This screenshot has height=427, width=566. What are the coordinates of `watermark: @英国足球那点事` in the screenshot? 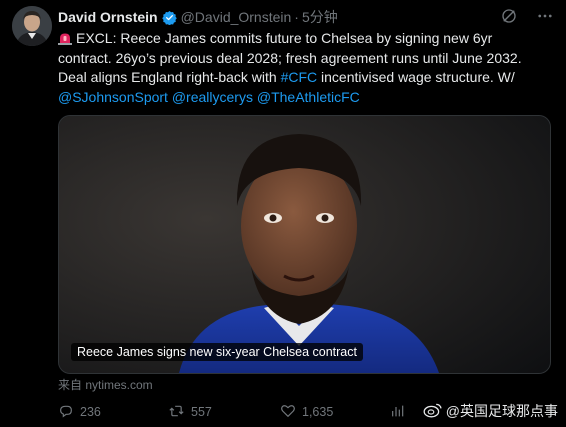 It's located at (490, 411).